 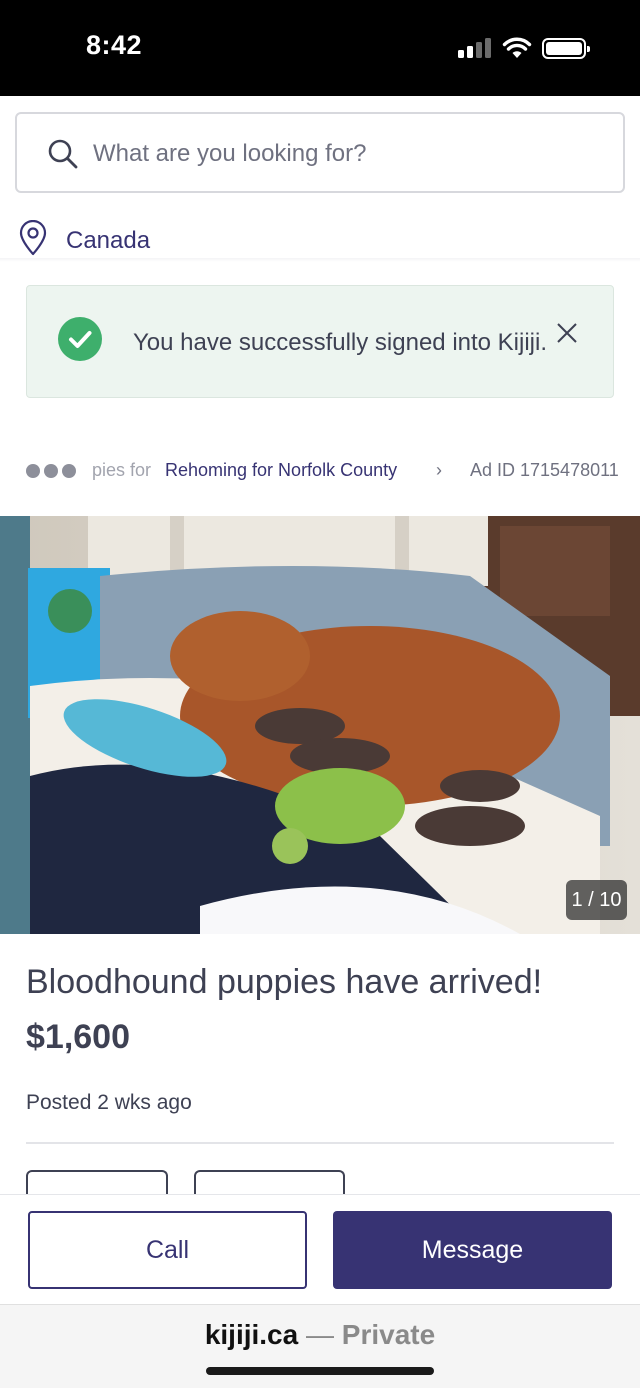 What do you see at coordinates (80, 339) in the screenshot?
I see `check-circle-icon` at bounding box center [80, 339].